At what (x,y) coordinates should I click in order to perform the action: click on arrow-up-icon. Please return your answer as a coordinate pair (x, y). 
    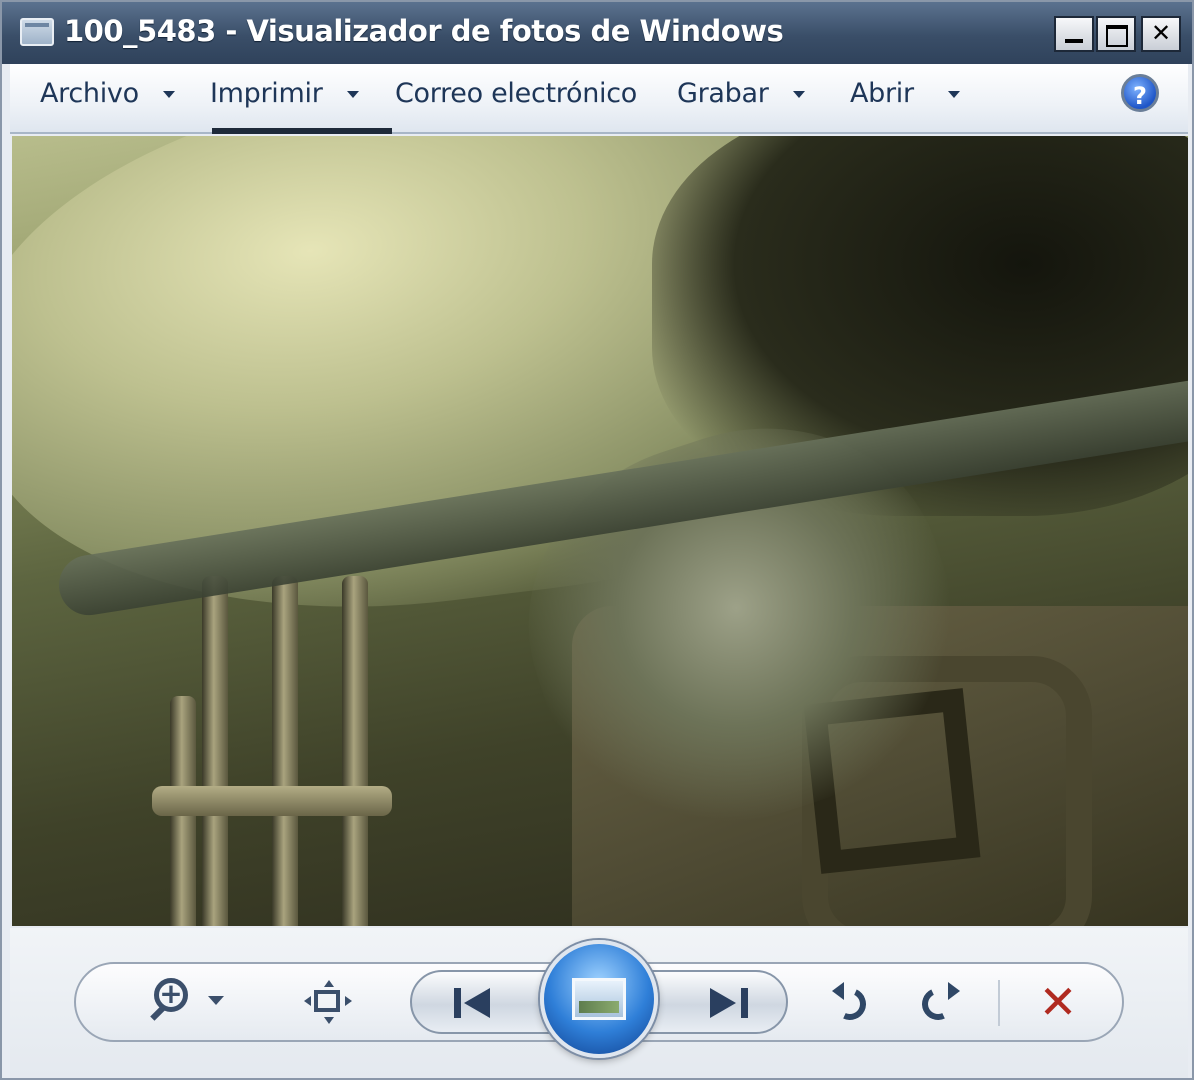
    Looking at the image, I should click on (329, 983).